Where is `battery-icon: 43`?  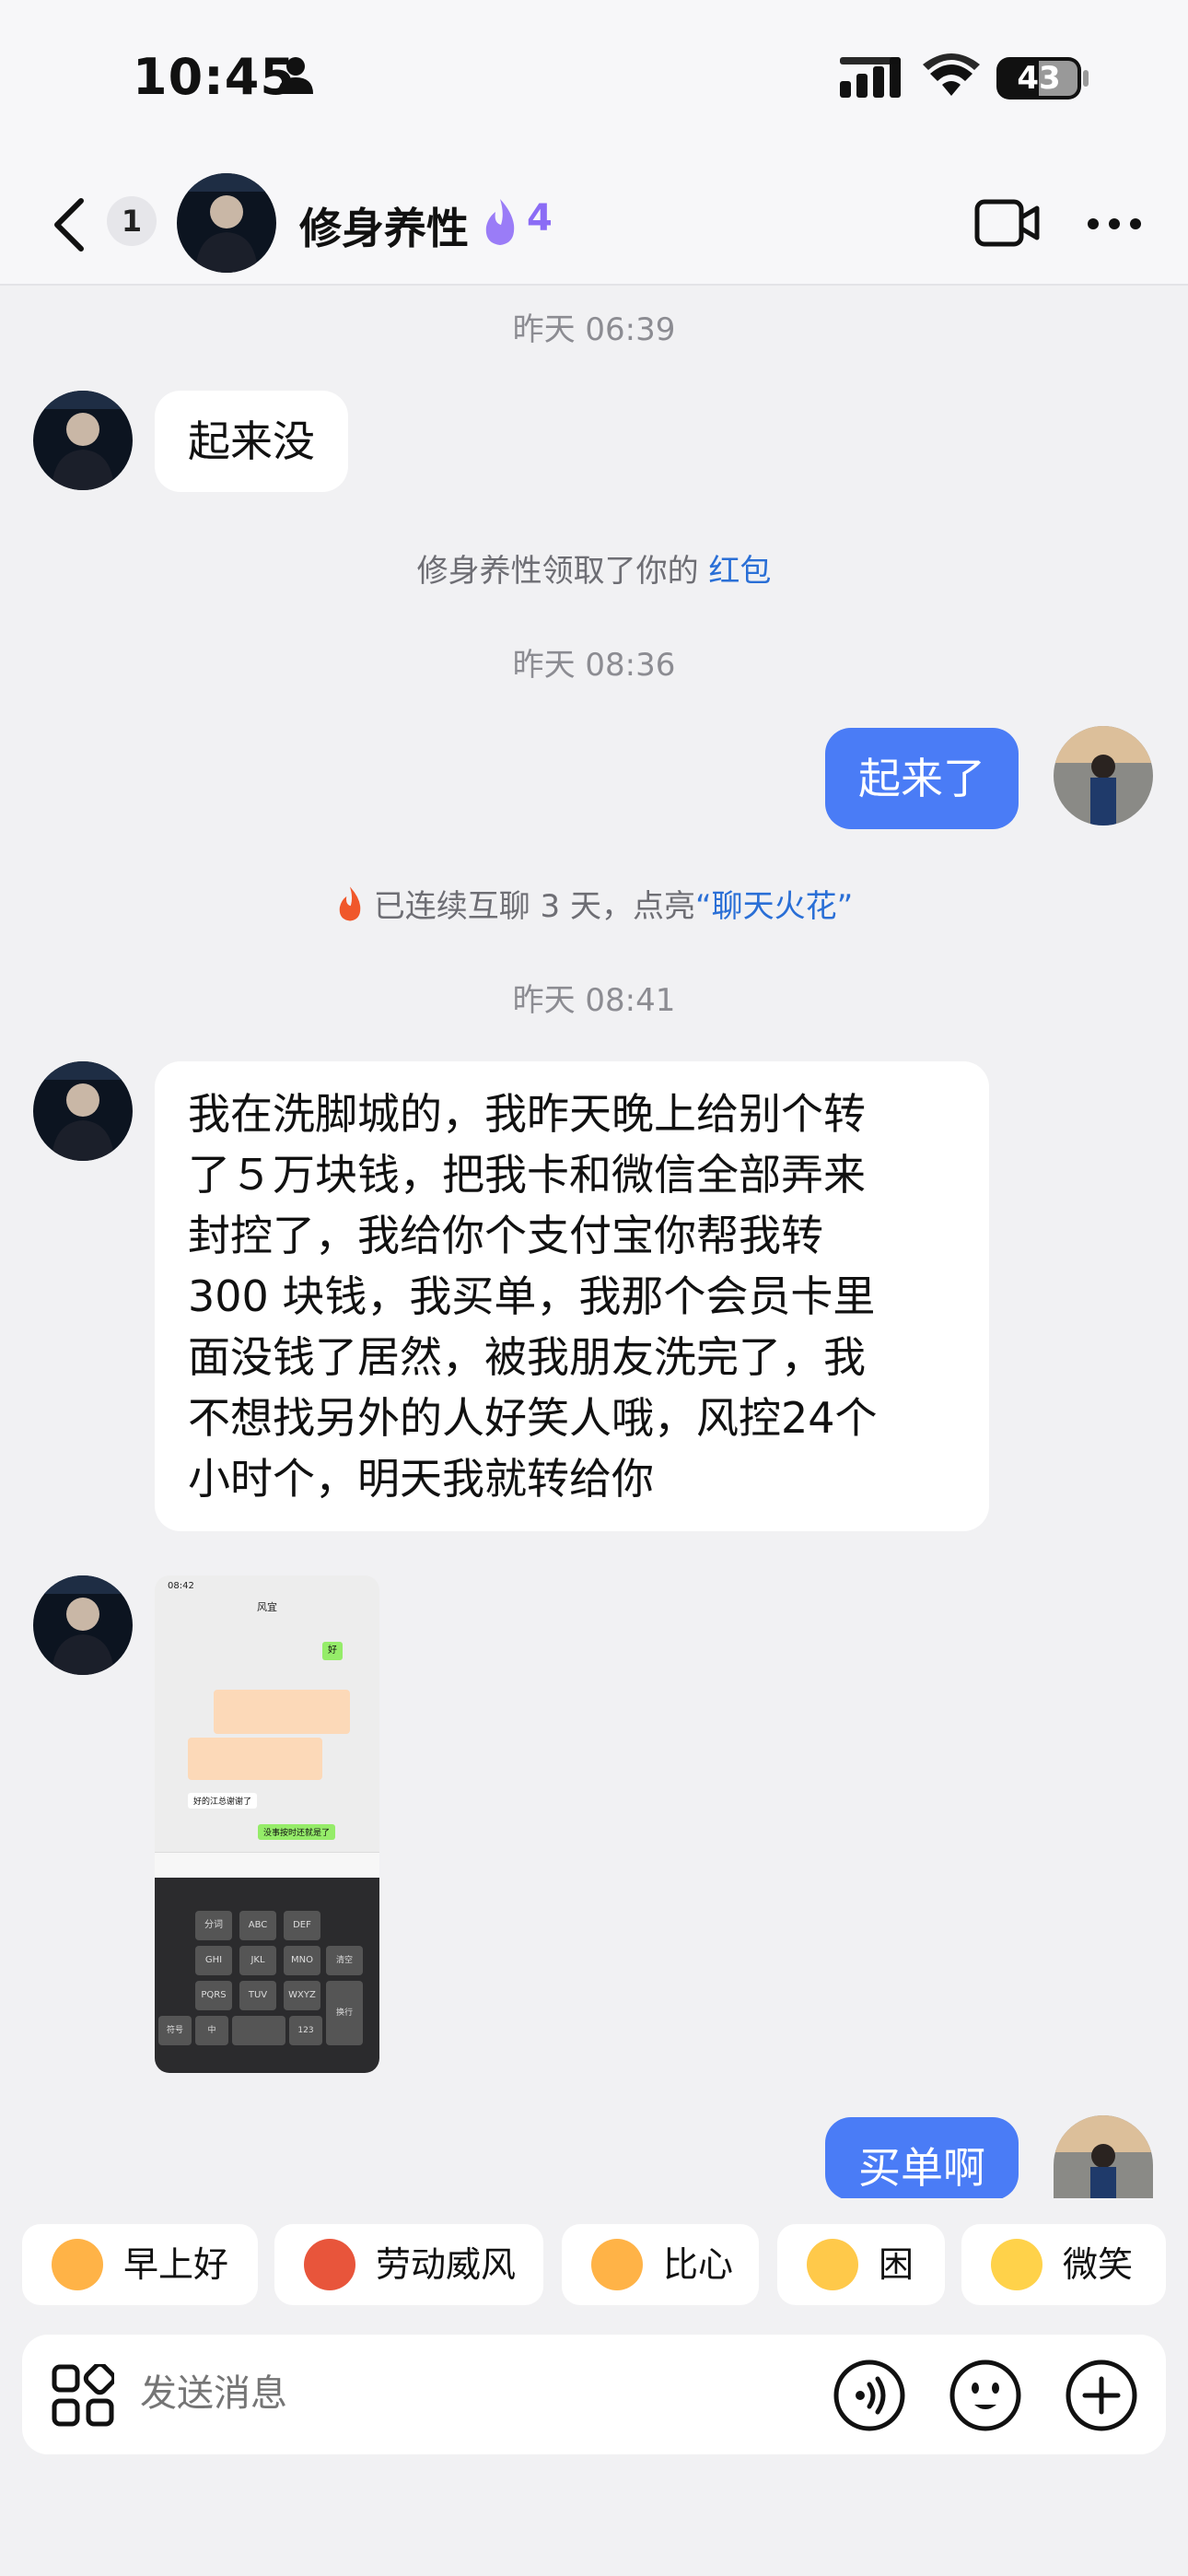
battery-icon: 43 is located at coordinates (1038, 78).